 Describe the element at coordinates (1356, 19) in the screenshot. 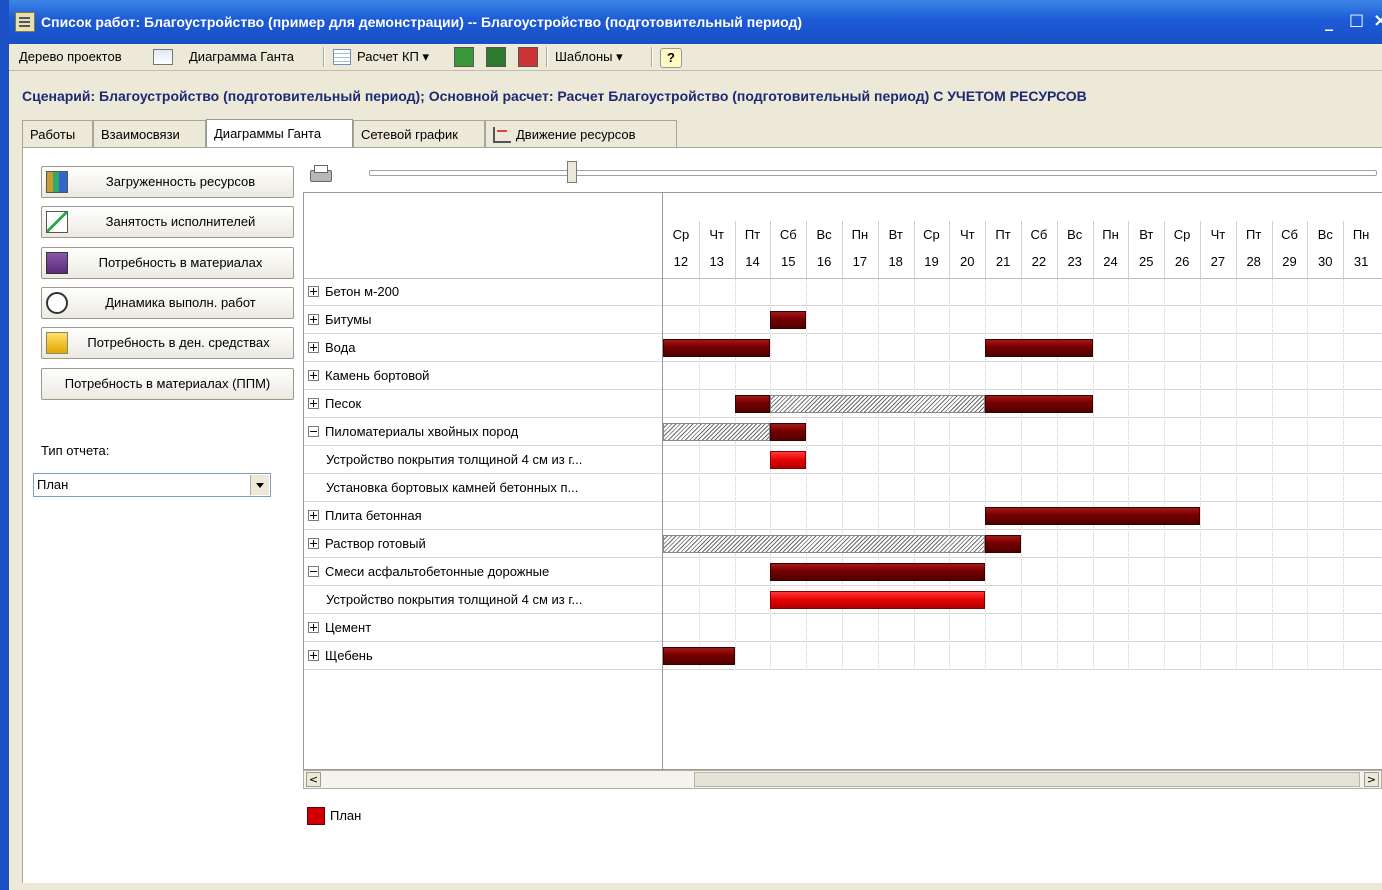

I see `maximize-button: □` at that location.